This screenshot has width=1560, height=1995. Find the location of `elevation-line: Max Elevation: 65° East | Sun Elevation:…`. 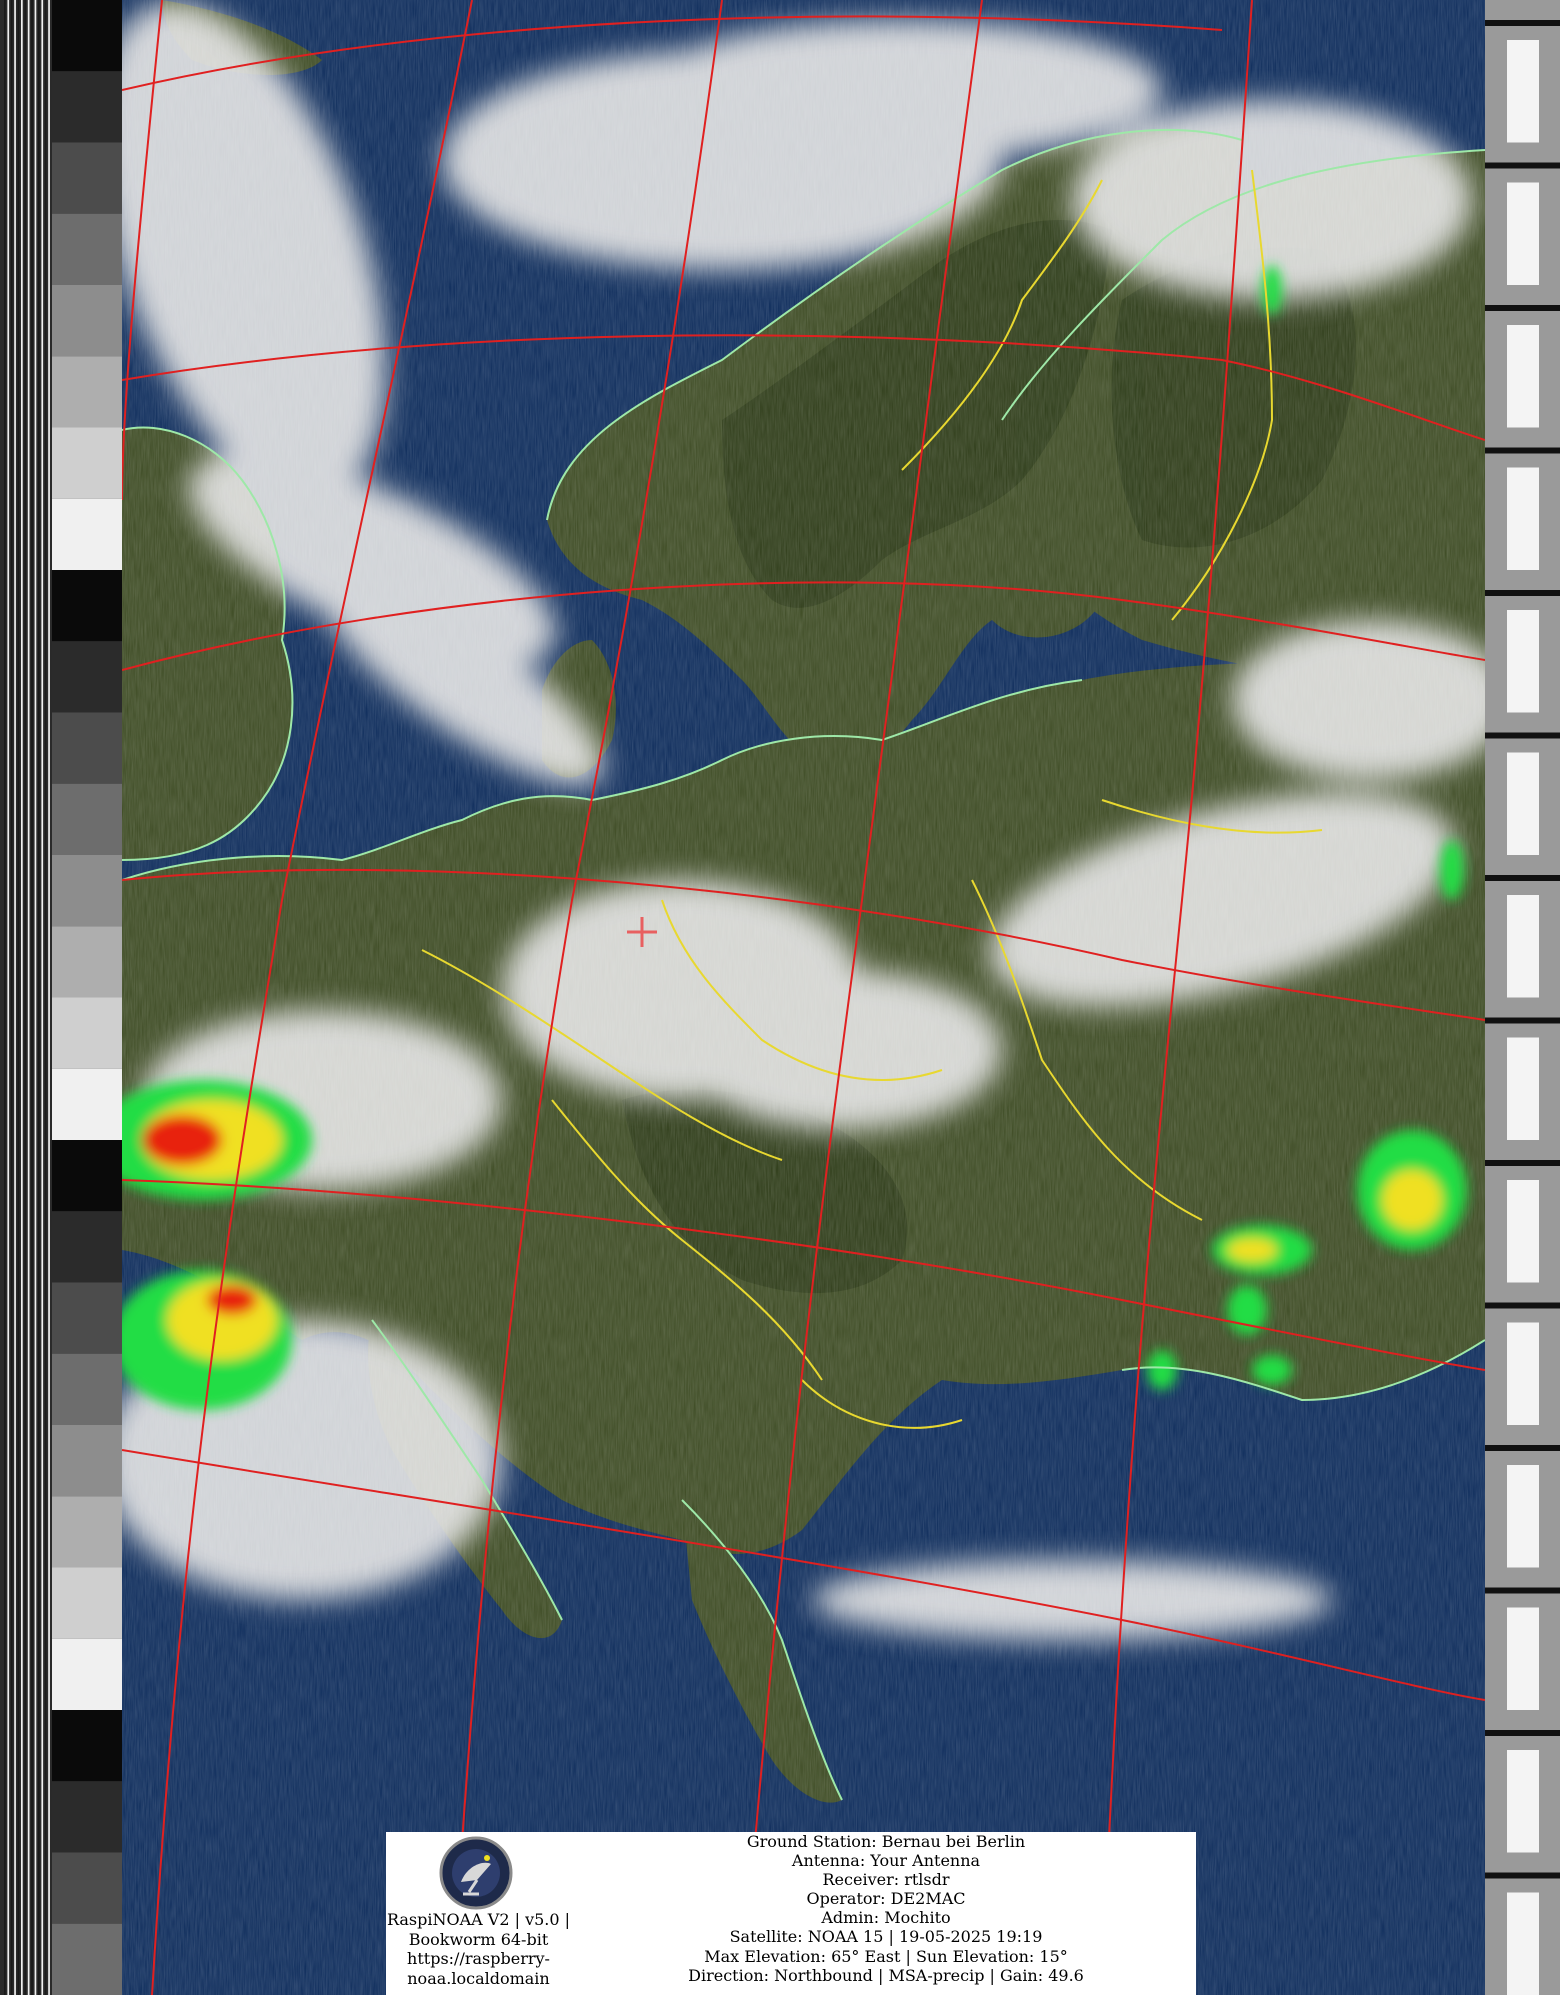

elevation-line: Max Elevation: 65° East | Sun Elevation:… is located at coordinates (886, 1956).